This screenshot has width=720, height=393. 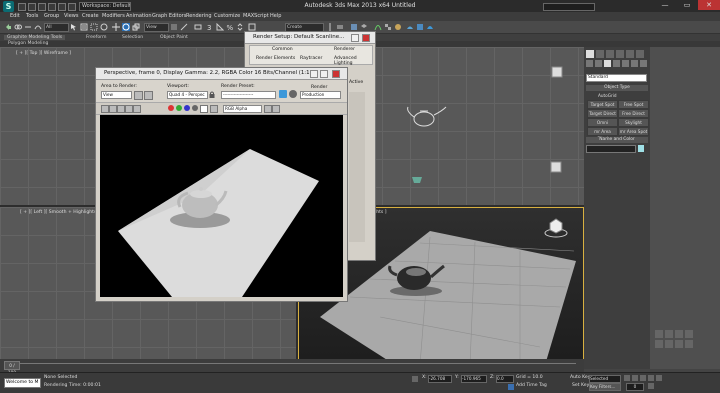 What do you see at coordinates (640, 54) in the screenshot?
I see `utilities-tab-icon` at bounding box center [640, 54].